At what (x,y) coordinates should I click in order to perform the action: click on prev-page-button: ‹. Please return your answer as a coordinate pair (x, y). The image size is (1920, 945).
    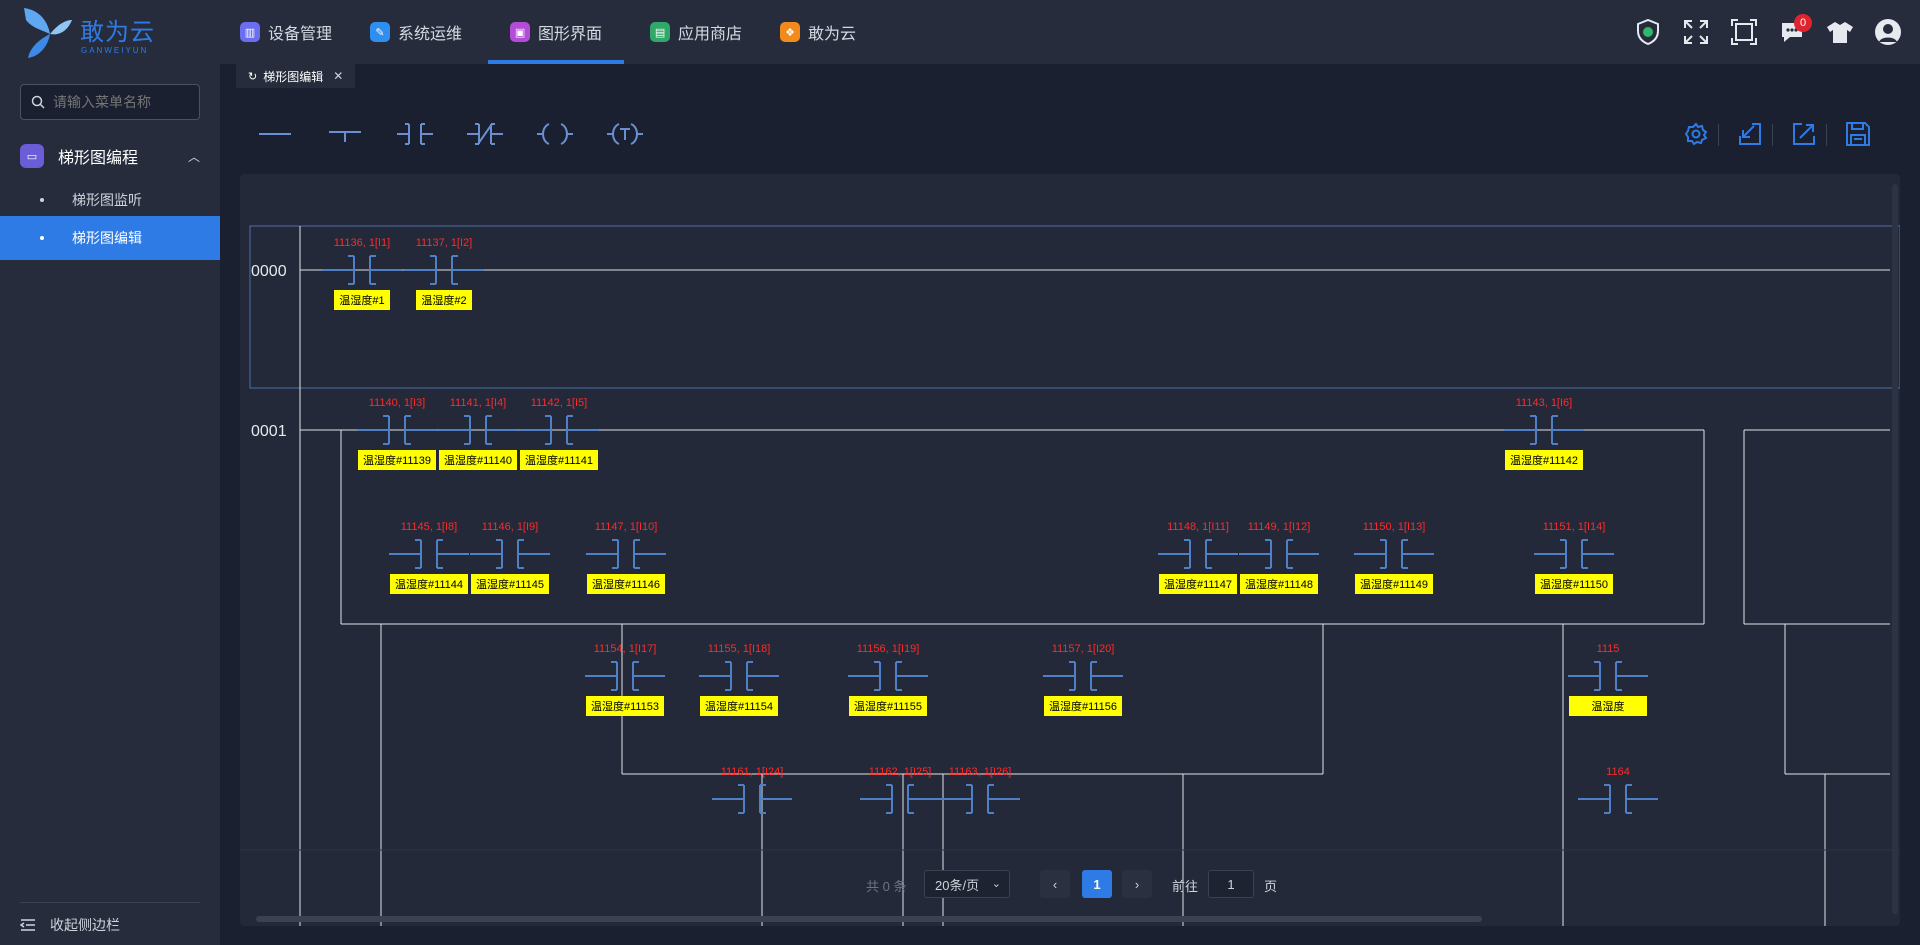
    Looking at the image, I should click on (1055, 884).